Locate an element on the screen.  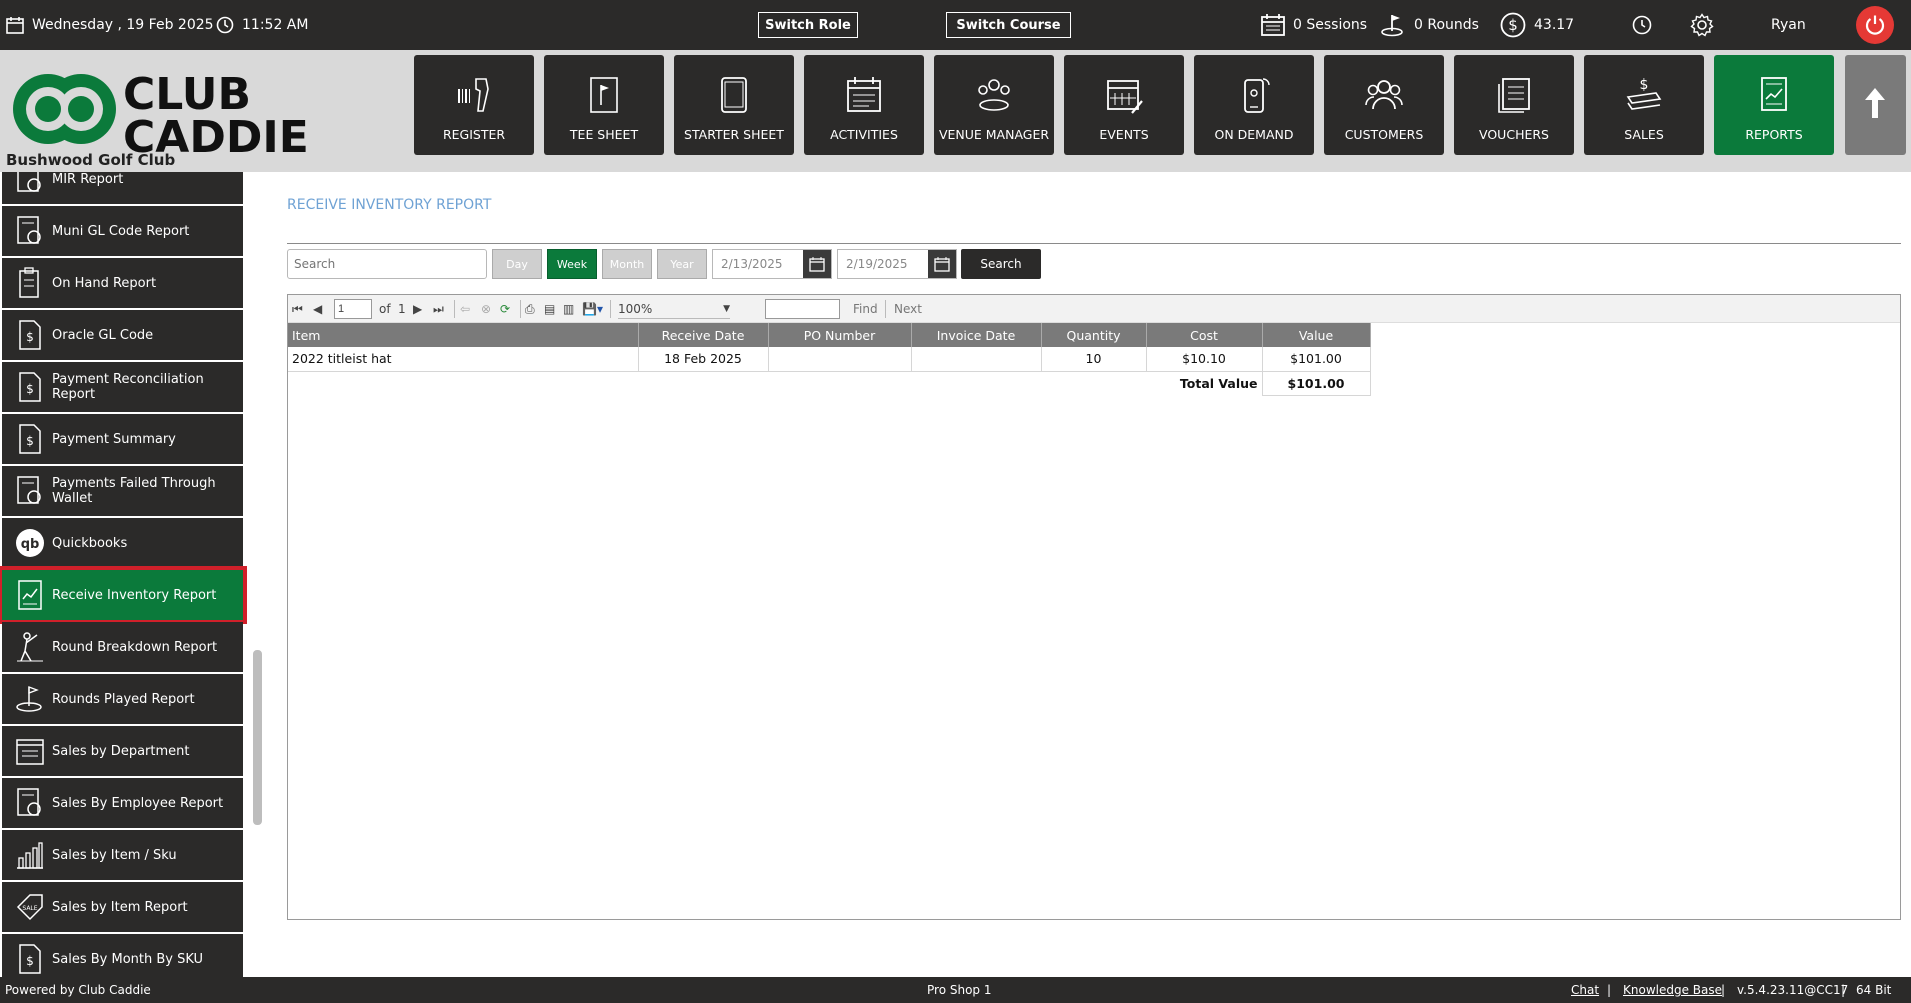
rounds-text: 0 Rounds is located at coordinates (1446, 25).